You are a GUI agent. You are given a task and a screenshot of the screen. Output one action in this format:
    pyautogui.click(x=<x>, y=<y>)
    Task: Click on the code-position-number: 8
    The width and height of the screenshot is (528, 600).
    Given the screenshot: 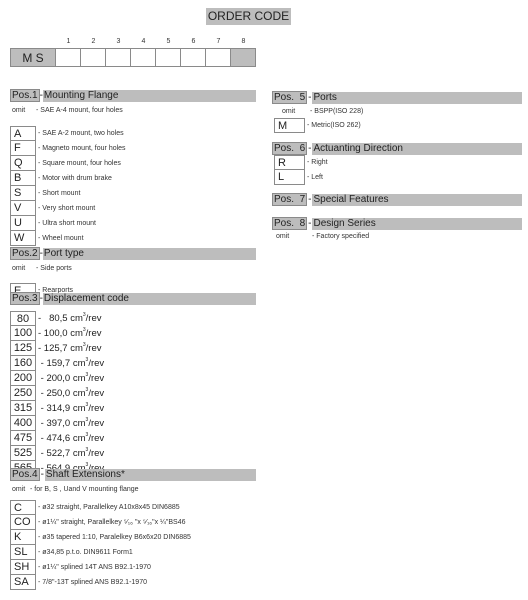 What is the action you would take?
    pyautogui.click(x=243, y=41)
    